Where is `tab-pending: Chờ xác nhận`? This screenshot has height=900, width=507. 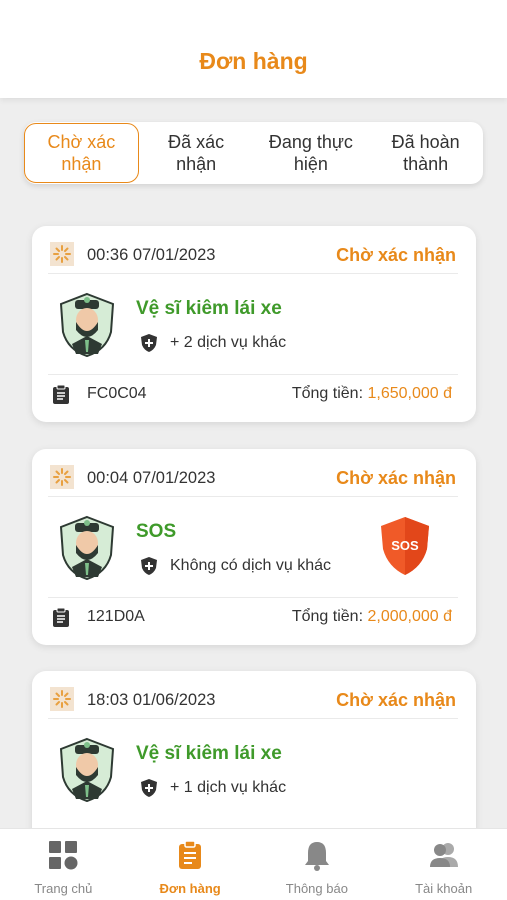 tab-pending: Chờ xác nhận is located at coordinates (81, 153).